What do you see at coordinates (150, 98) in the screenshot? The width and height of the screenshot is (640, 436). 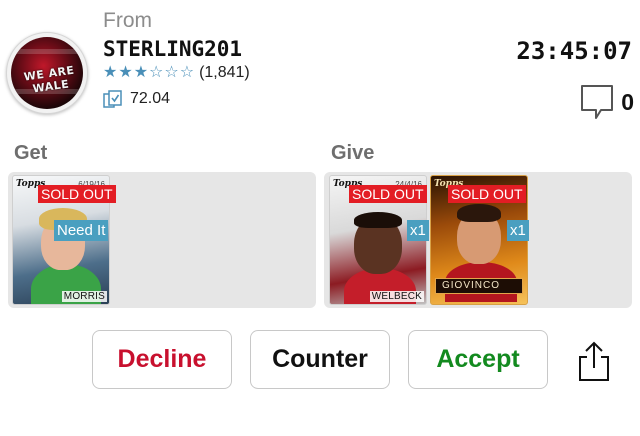 I see `score-value: 72.04` at bounding box center [150, 98].